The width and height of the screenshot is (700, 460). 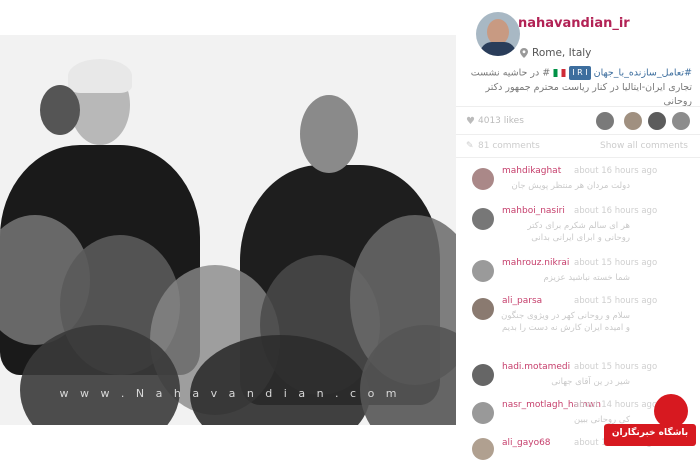 What do you see at coordinates (578, 146) in the screenshot?
I see `comments-bar: ✎ 81 comments Show all comments` at bounding box center [578, 146].